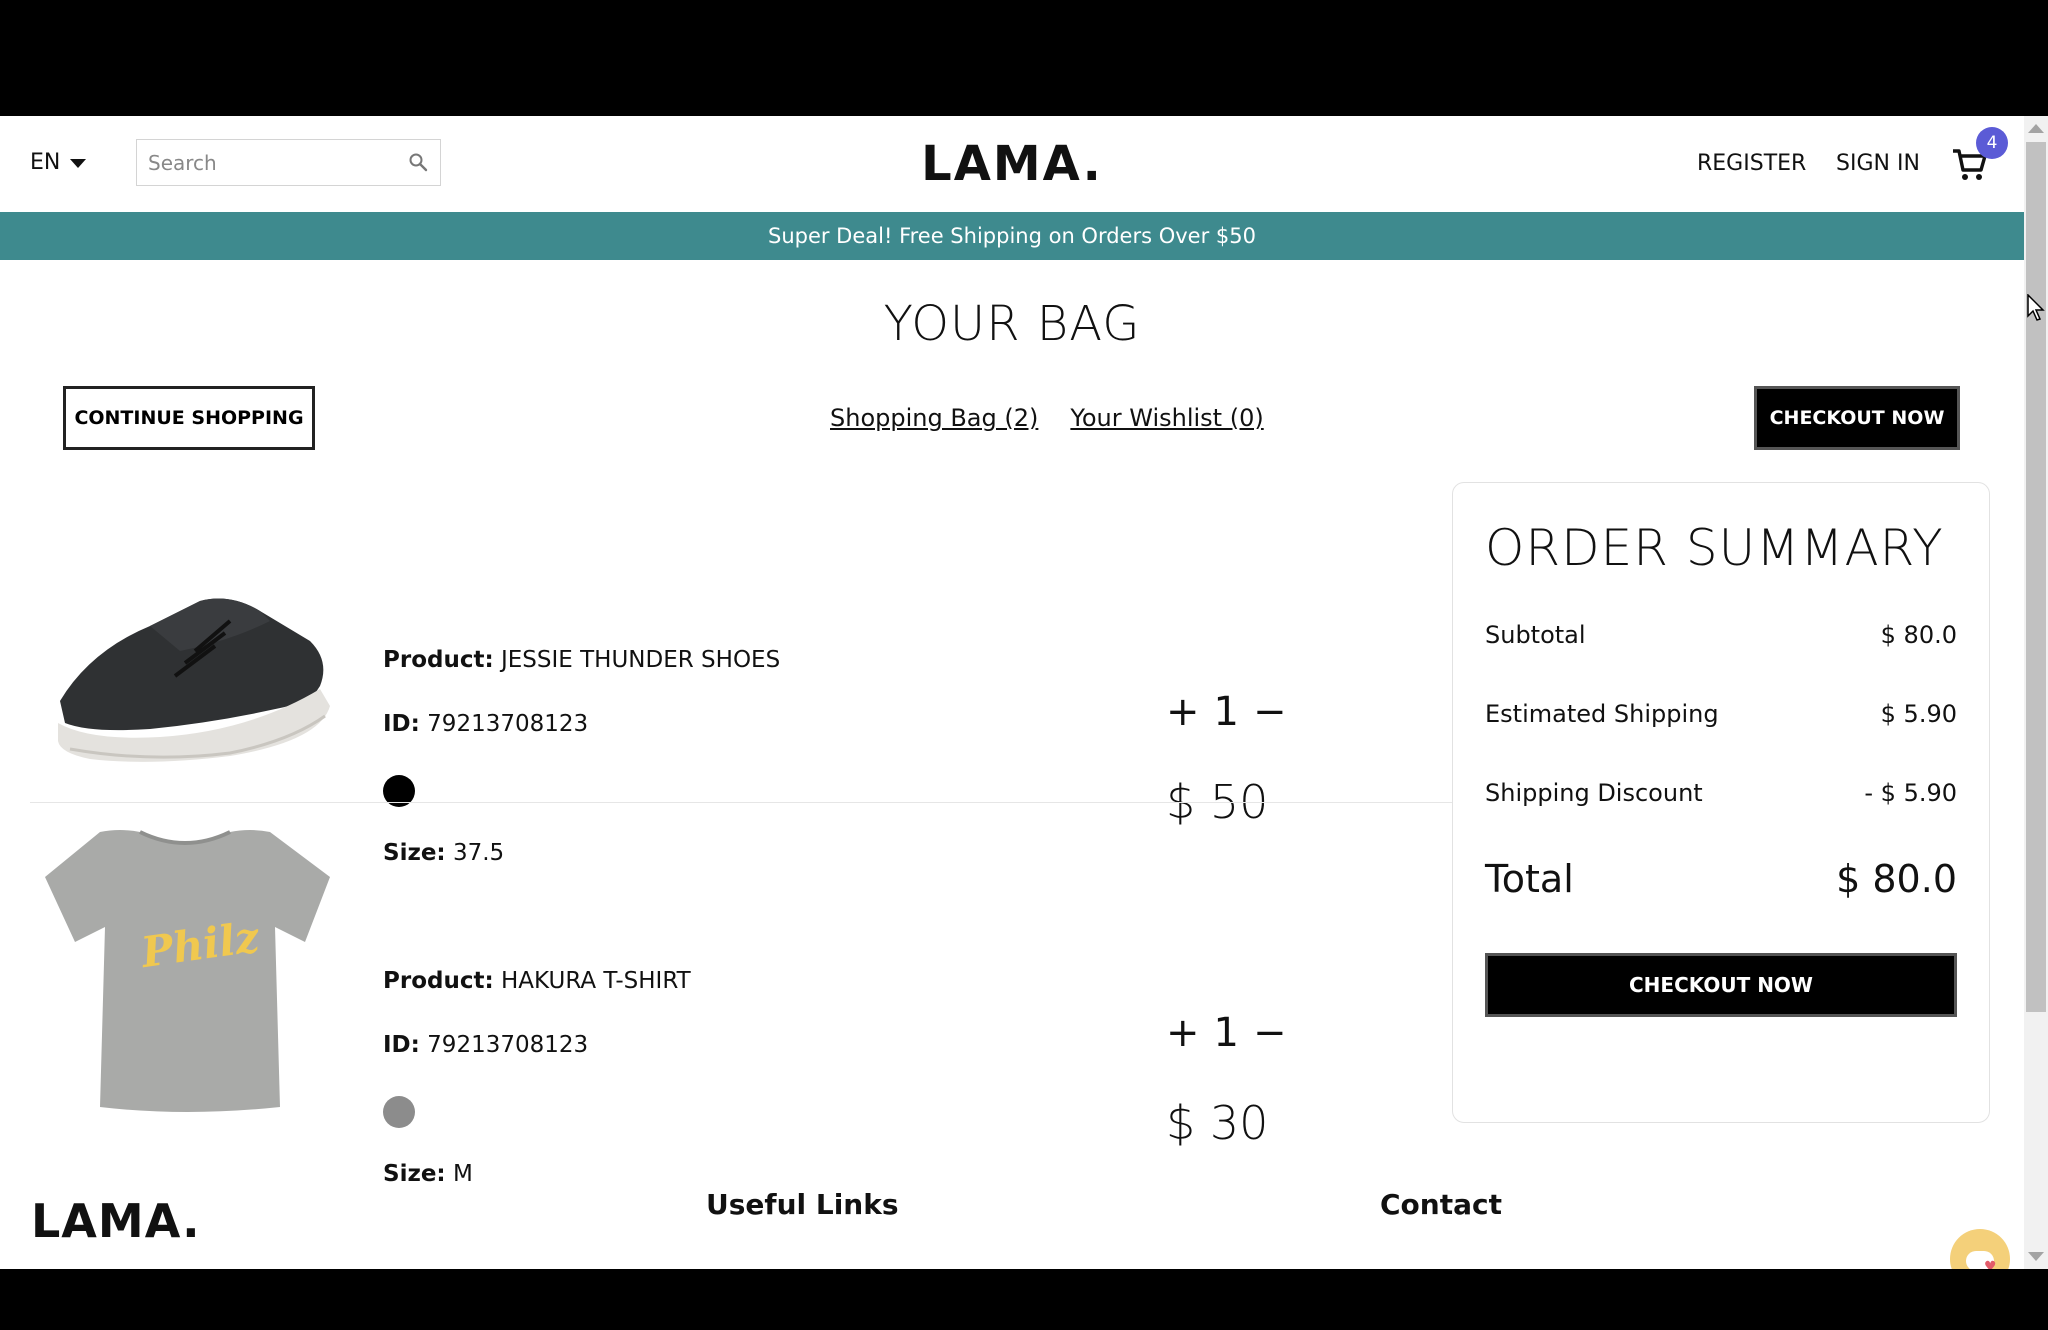  Describe the element at coordinates (2036, 128) in the screenshot. I see `scroll-up-arrow-icon` at that location.